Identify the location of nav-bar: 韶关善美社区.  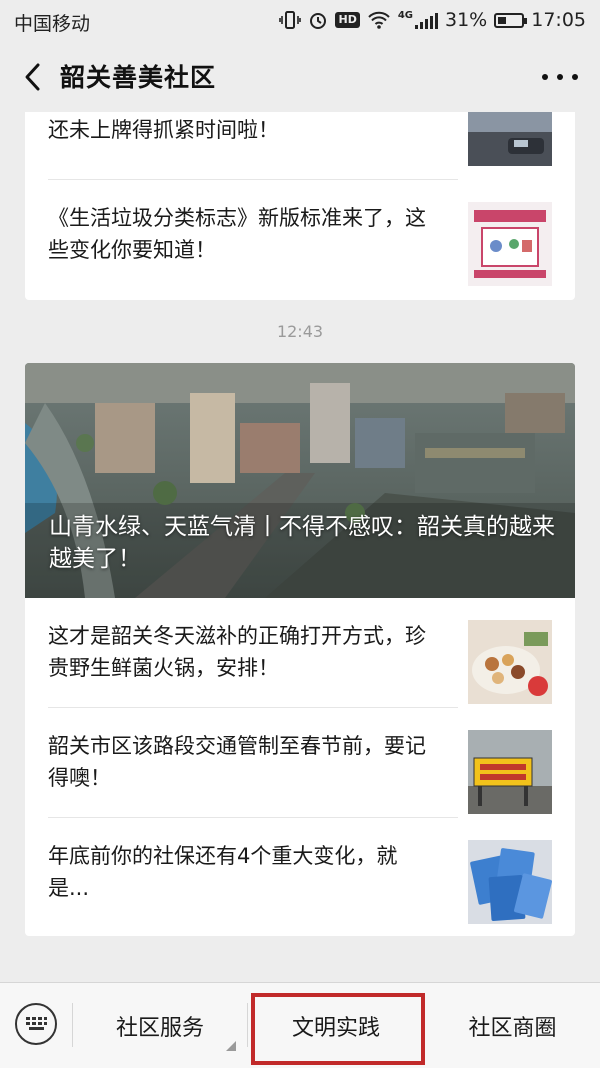
(300, 77).